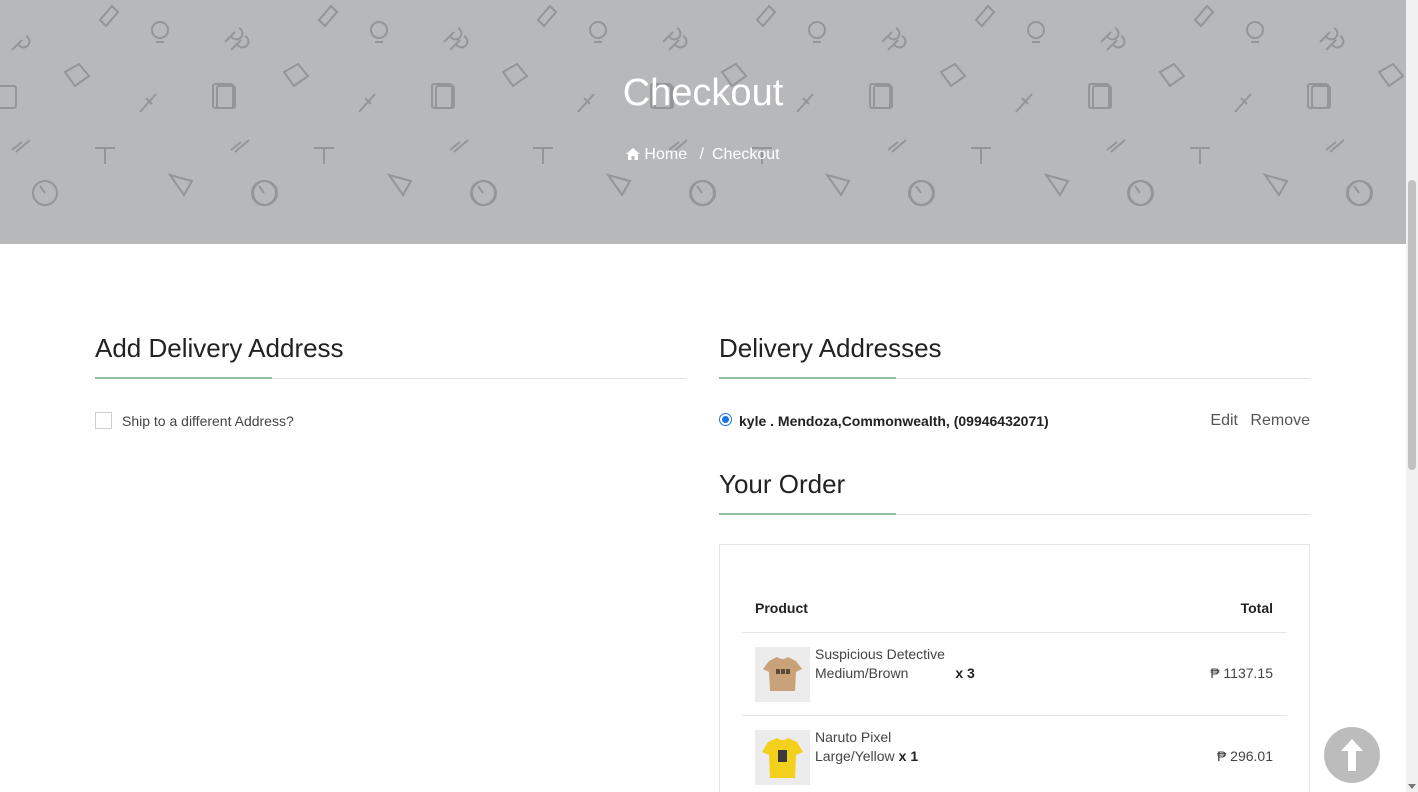 The image size is (1418, 792). I want to click on ship-different-address-option: Ship to a different Address?, so click(194, 420).